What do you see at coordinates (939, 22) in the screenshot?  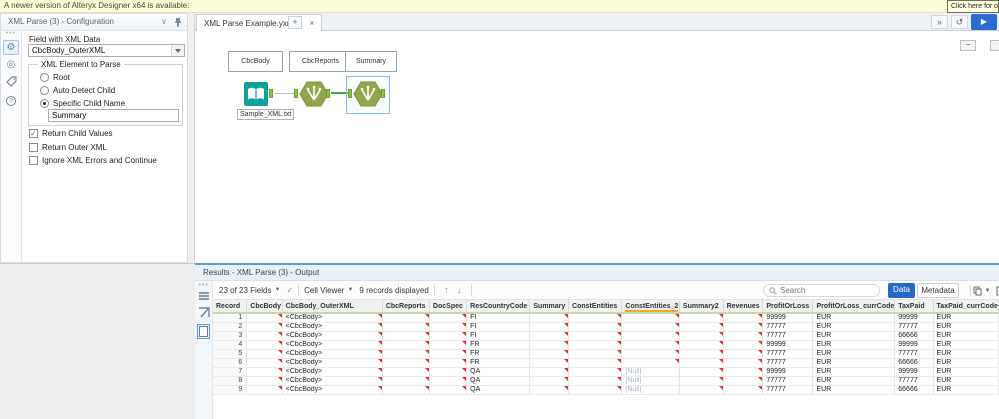 I see `overflow-chevrons-icon: »` at bounding box center [939, 22].